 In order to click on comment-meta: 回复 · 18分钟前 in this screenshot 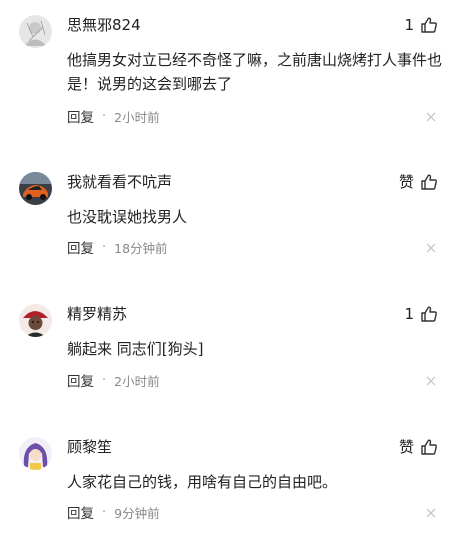, I will do `click(117, 247)`.